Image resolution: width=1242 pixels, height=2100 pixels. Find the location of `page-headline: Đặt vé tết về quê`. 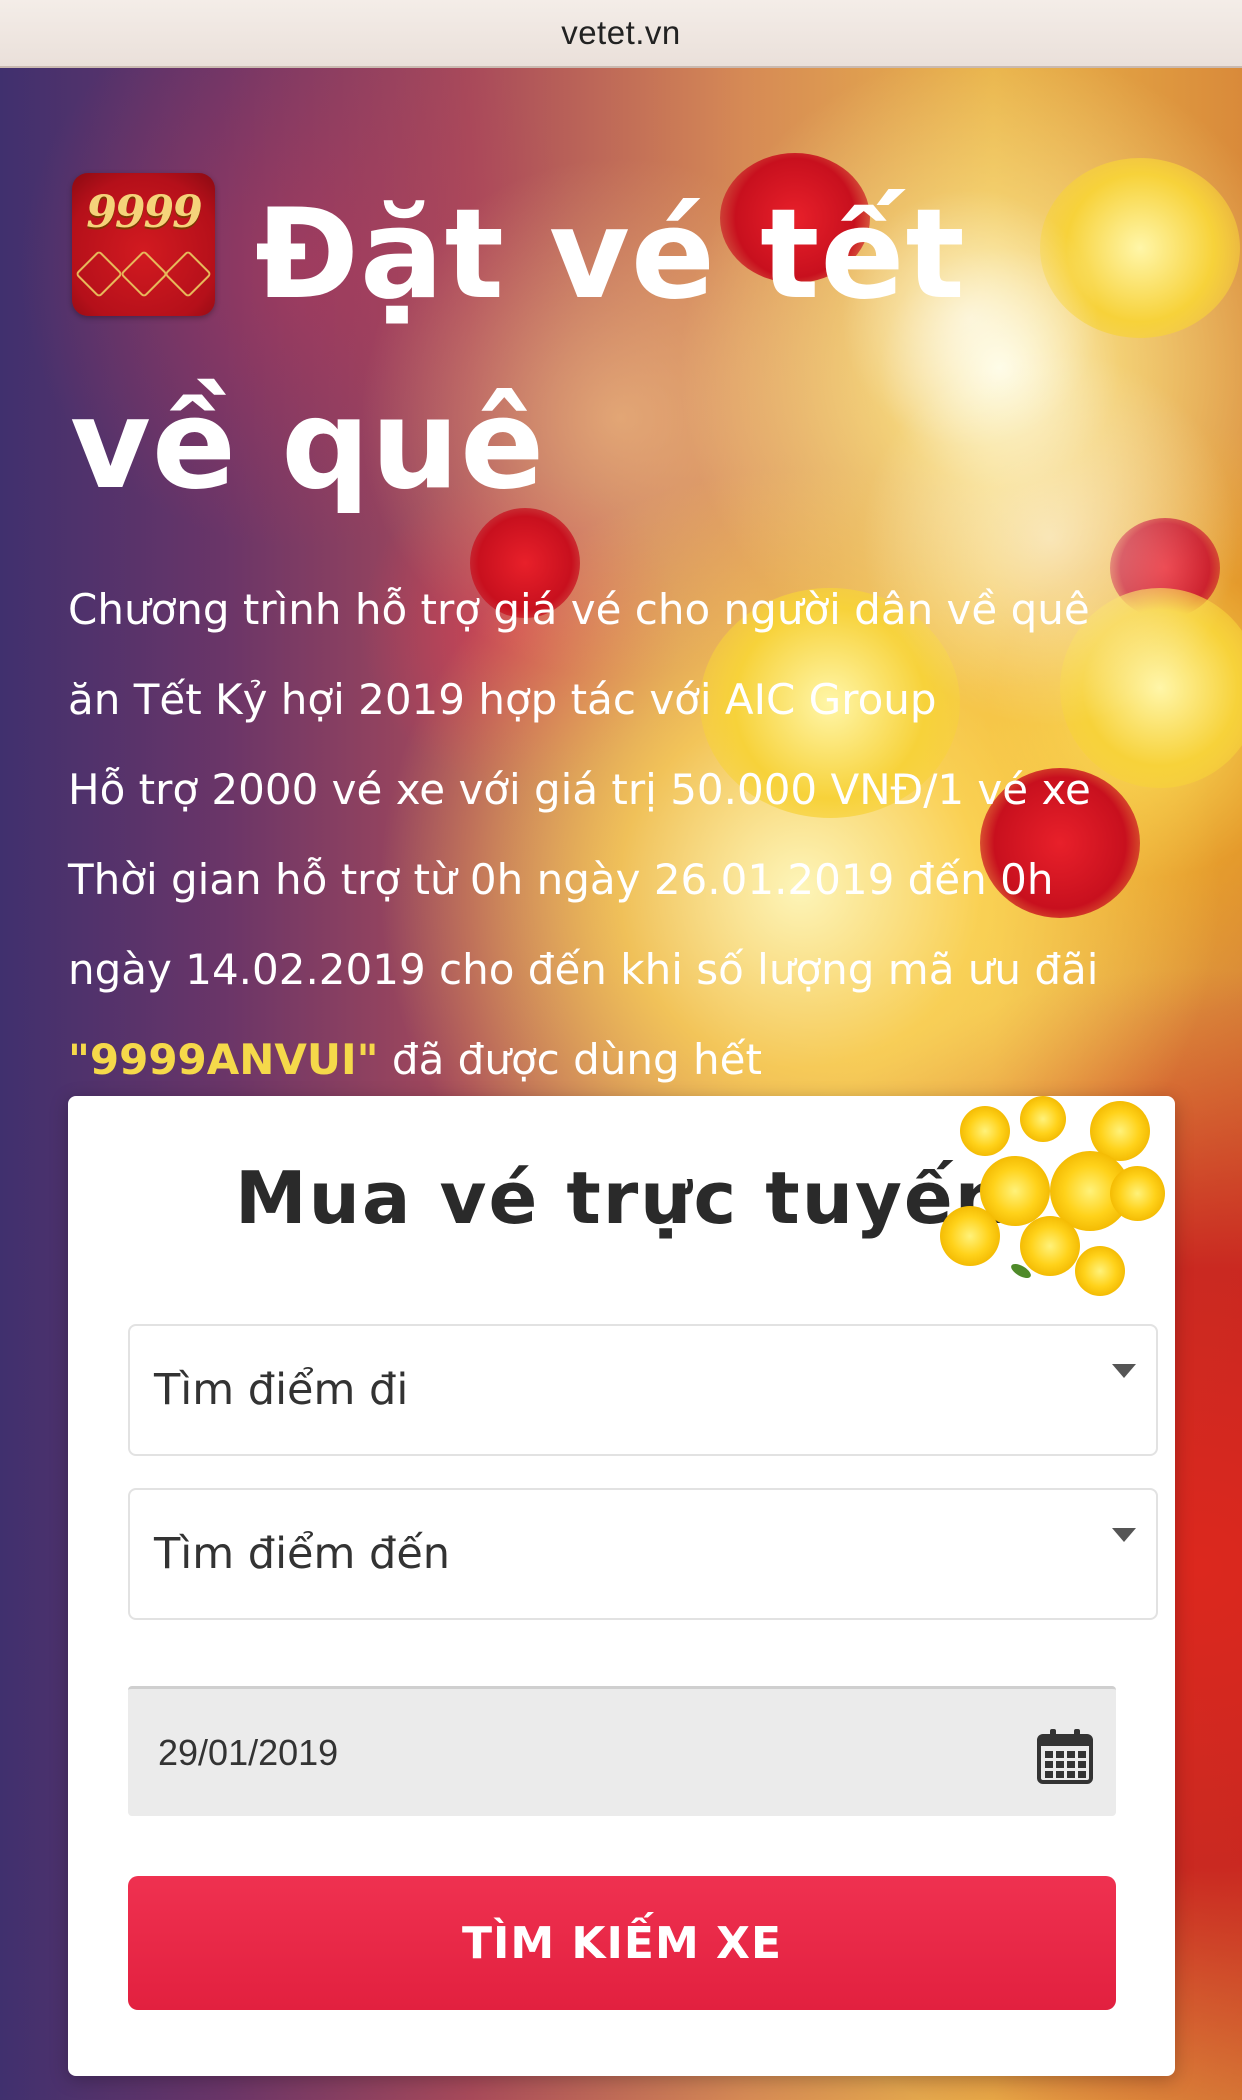

page-headline: Đặt vé tết về quê is located at coordinates (518, 350).